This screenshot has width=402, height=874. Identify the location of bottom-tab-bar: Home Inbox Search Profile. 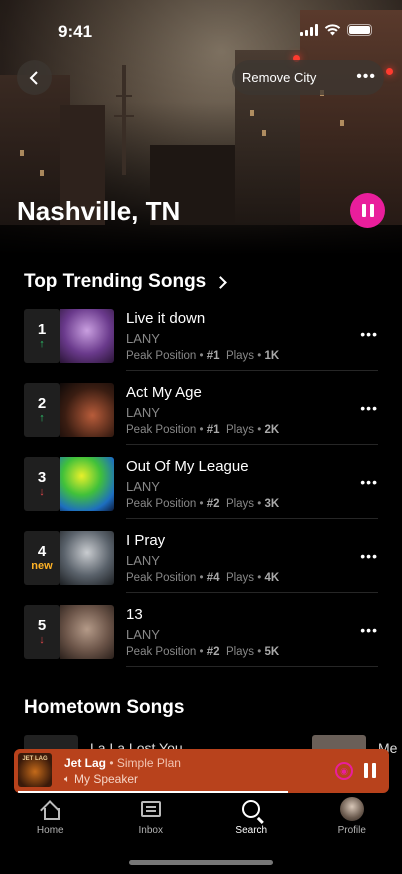
(201, 821).